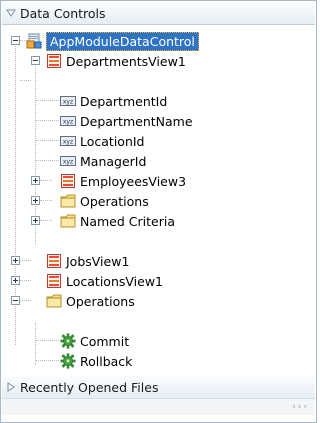 The image size is (320, 423). I want to click on horizontal-scrollbar: ‹‹‹, so click(158, 406).